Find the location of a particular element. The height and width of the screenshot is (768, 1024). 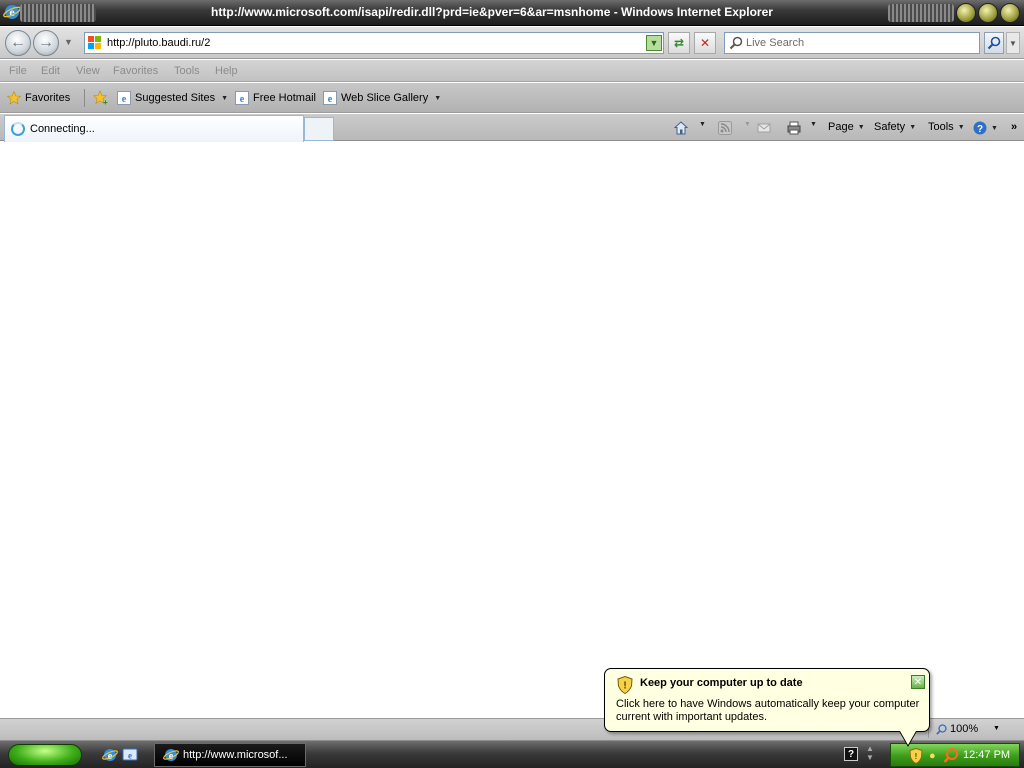

menu-help: Help is located at coordinates (226, 71).